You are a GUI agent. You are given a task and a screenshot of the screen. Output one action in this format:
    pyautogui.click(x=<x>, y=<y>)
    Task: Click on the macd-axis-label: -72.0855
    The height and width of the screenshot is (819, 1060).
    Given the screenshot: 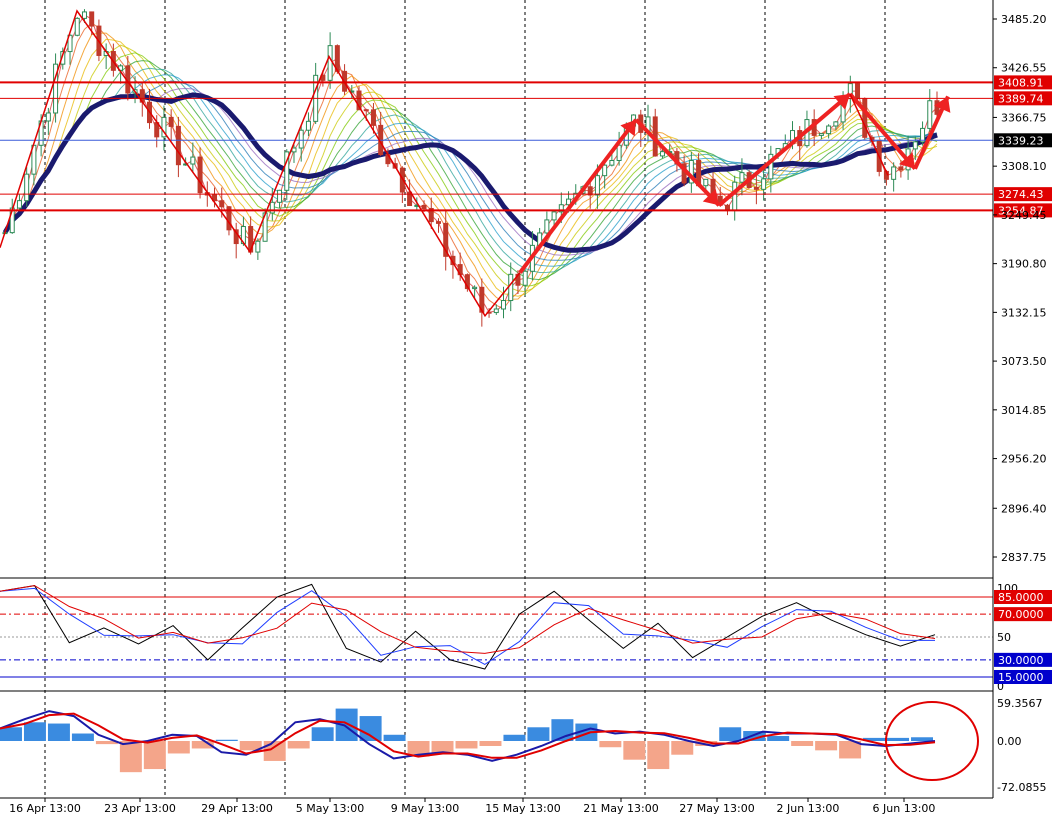 What is the action you would take?
    pyautogui.click(x=1021, y=787)
    